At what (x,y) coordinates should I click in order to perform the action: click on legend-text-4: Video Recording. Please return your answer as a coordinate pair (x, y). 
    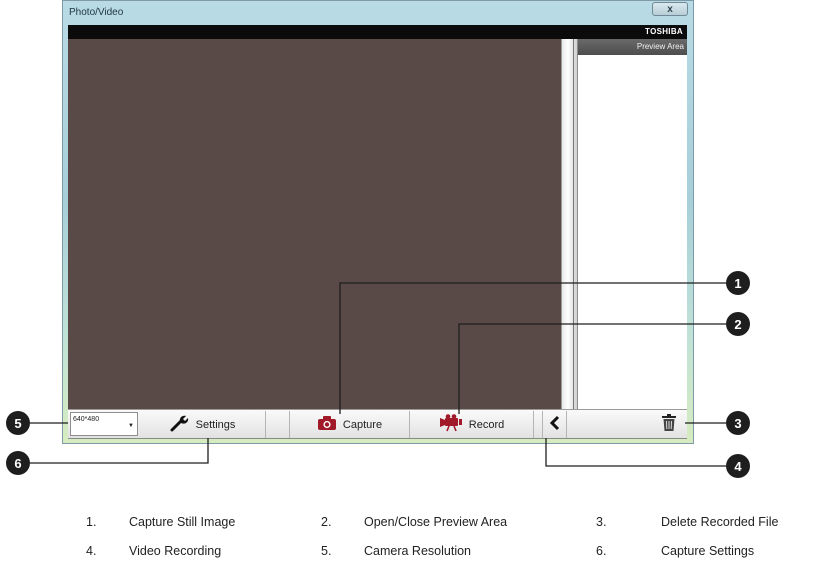
    Looking at the image, I should click on (175, 551).